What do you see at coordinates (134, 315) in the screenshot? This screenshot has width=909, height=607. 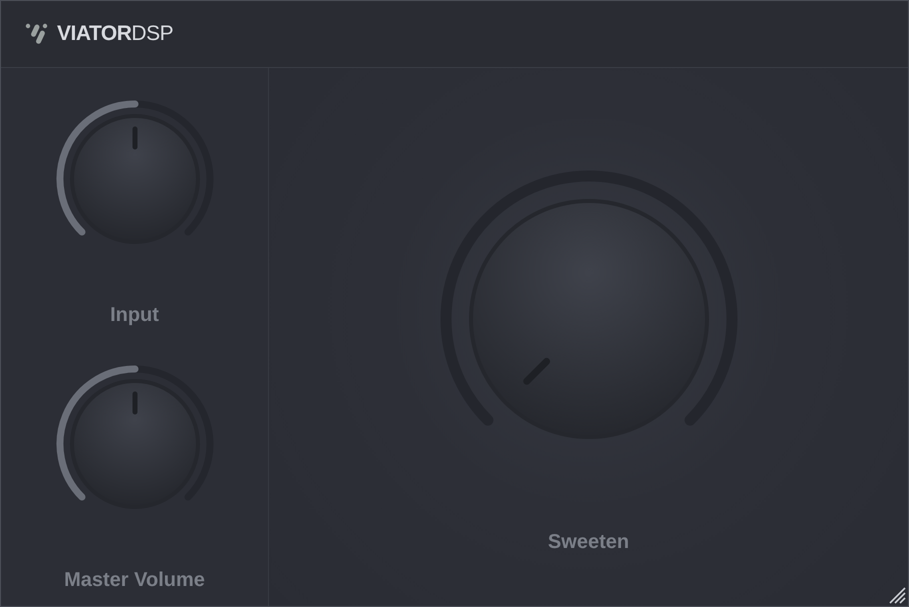 I see `knob-label: Input` at bounding box center [134, 315].